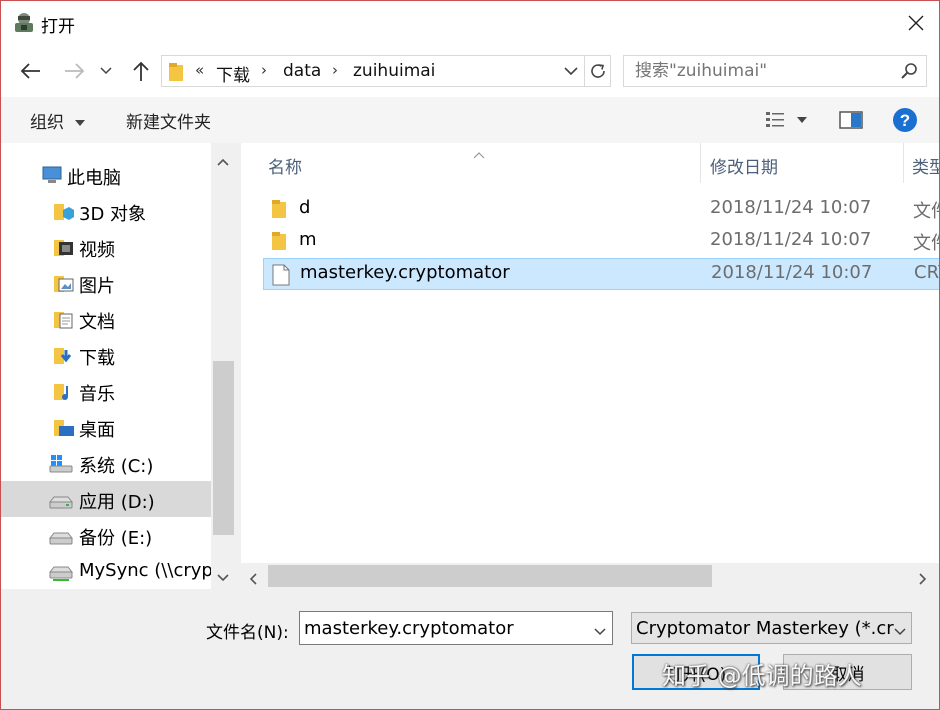 This screenshot has height=710, width=940. I want to click on sidebar-item-label: 视频, so click(97, 250).